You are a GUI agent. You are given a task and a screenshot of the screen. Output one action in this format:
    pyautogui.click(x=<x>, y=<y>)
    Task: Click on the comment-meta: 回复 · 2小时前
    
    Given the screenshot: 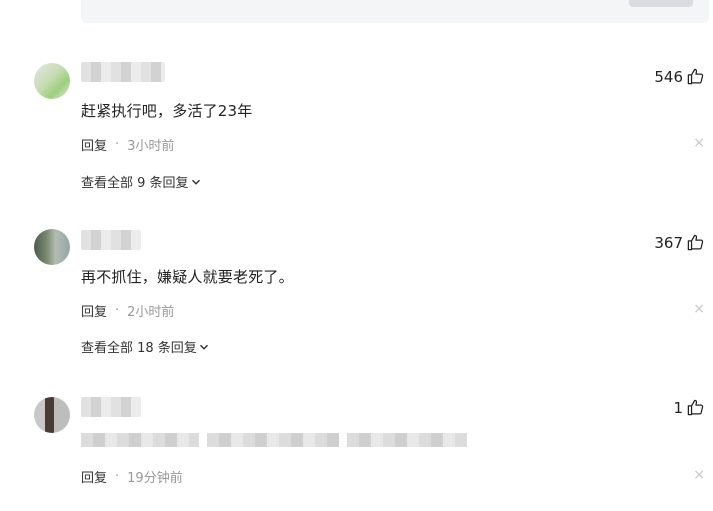 What is the action you would take?
    pyautogui.click(x=127, y=310)
    